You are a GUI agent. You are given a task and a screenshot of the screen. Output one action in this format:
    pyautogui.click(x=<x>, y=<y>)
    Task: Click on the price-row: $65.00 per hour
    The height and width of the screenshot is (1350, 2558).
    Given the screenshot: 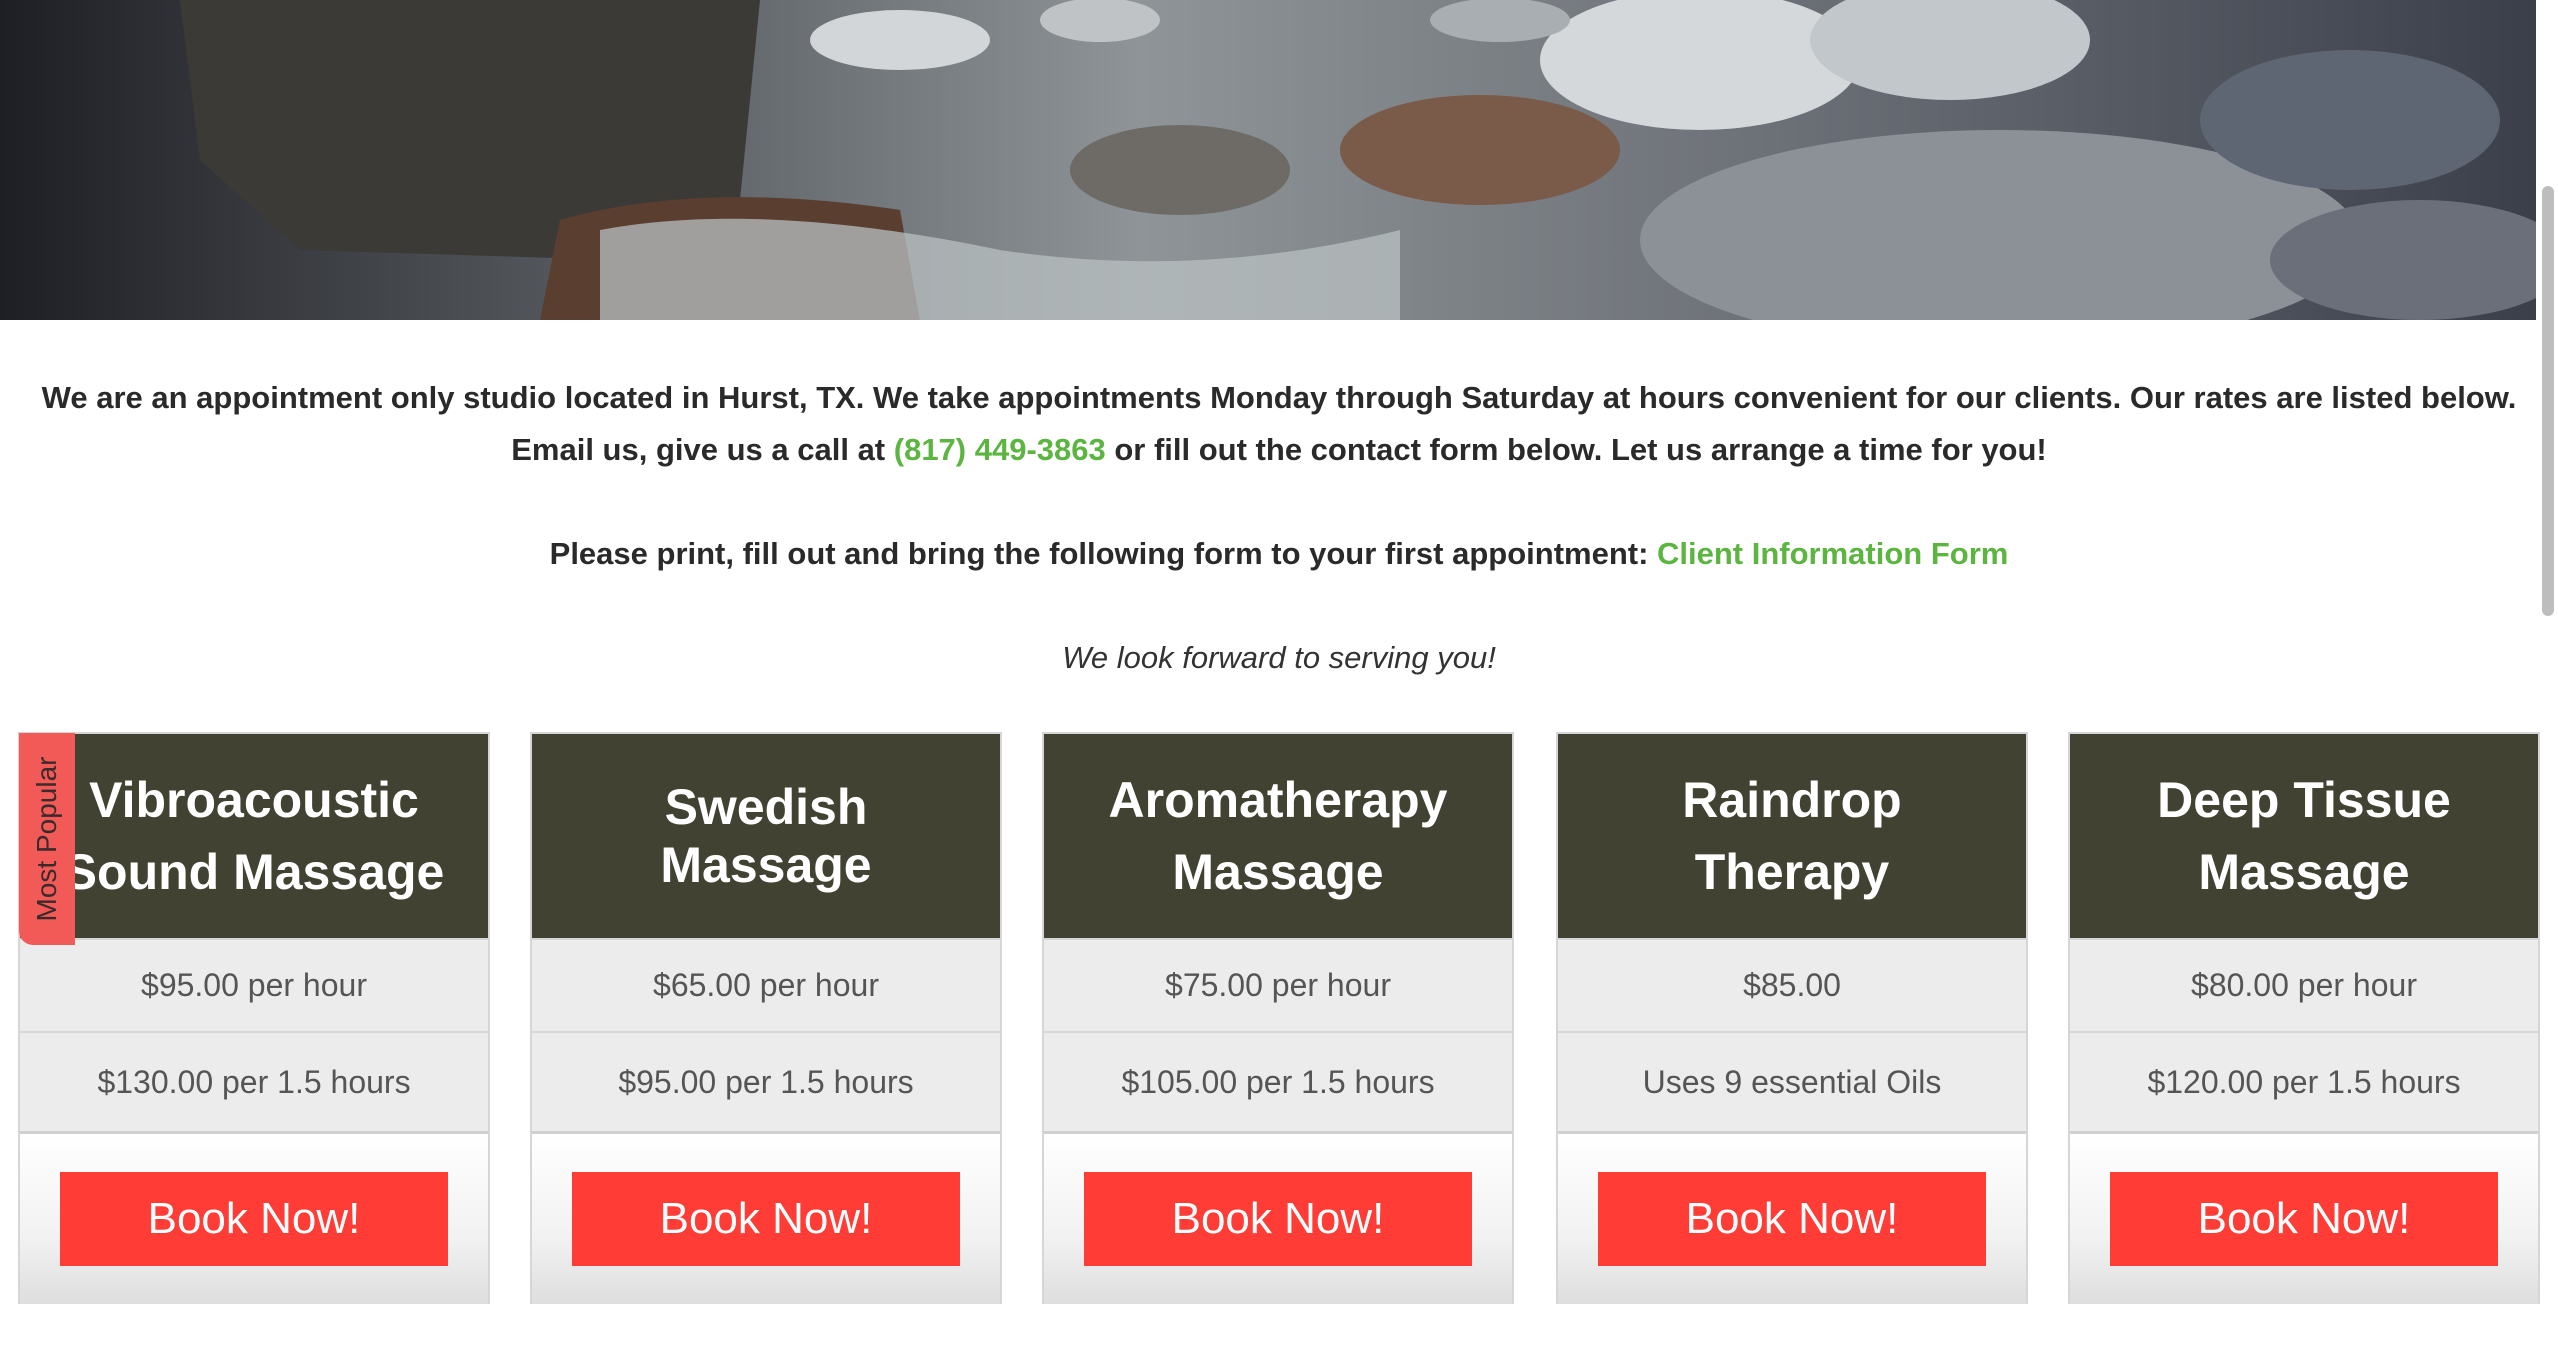 What is the action you would take?
    pyautogui.click(x=766, y=984)
    